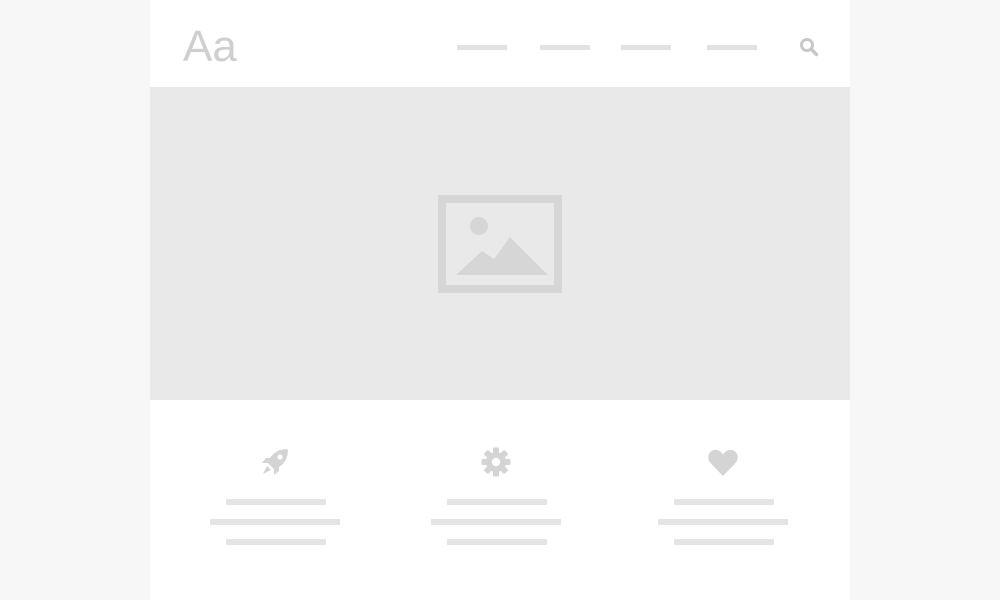 This screenshot has width=1000, height=600. I want to click on logo: Aa, so click(210, 47).